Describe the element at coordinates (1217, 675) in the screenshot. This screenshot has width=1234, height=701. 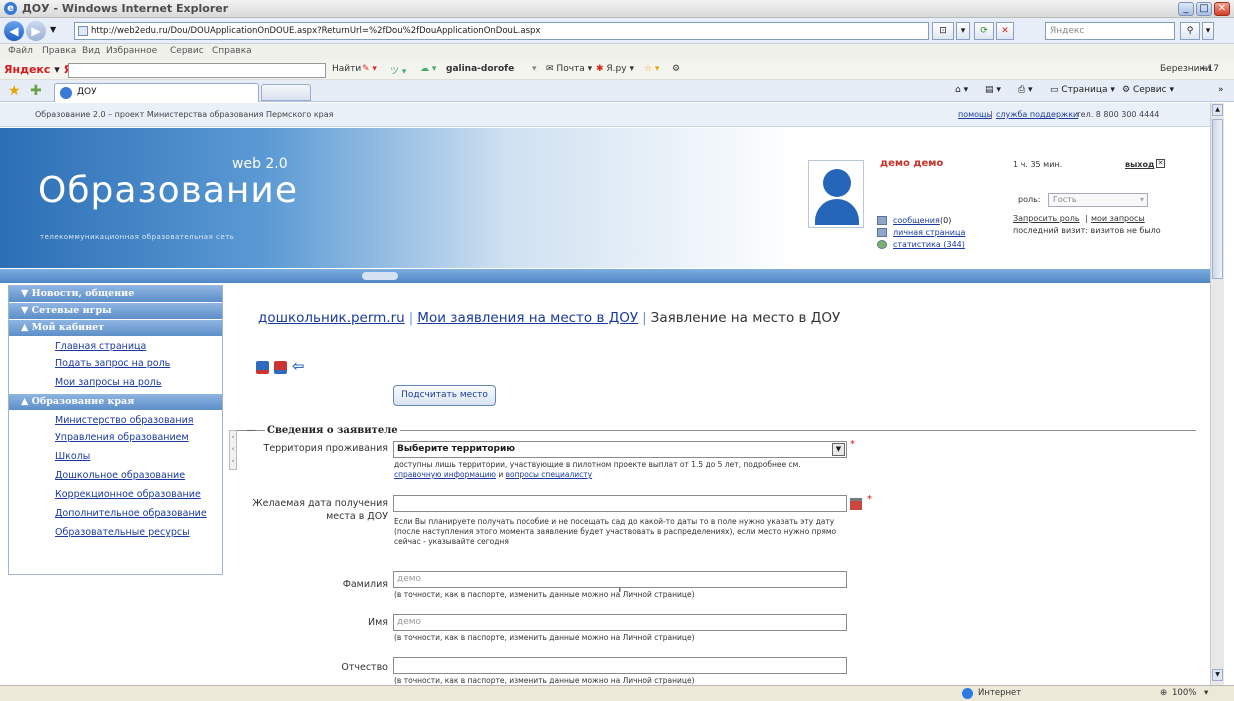
I see `scroll-down-icon: ▼` at that location.